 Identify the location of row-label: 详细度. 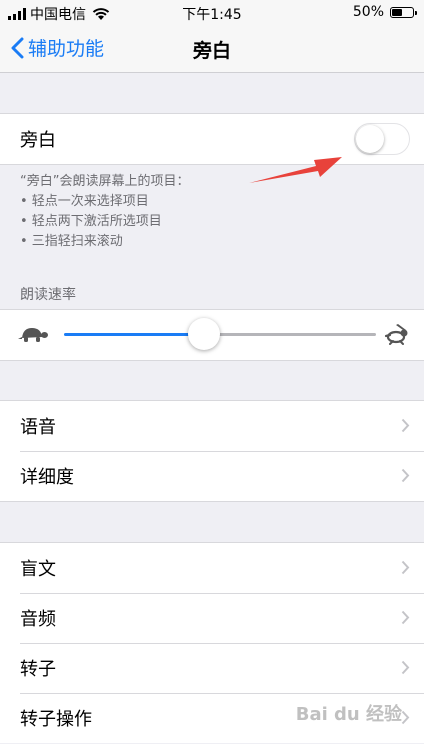
(47, 477).